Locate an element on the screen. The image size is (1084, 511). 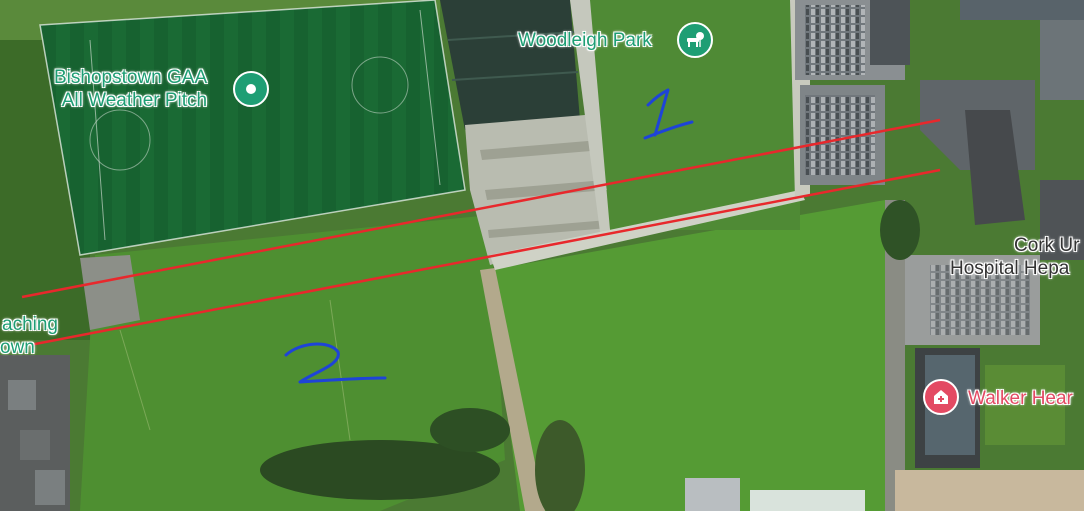
gaa-label-line1: Bishopstown GAA is located at coordinates (131, 77).